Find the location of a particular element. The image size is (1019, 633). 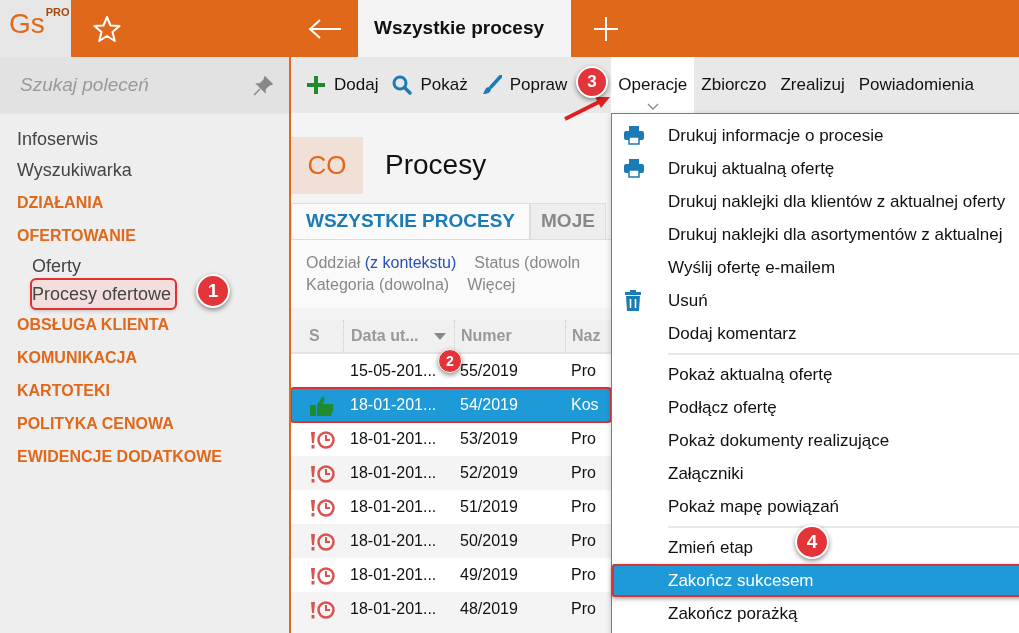

caret-icon is located at coordinates (652, 106).